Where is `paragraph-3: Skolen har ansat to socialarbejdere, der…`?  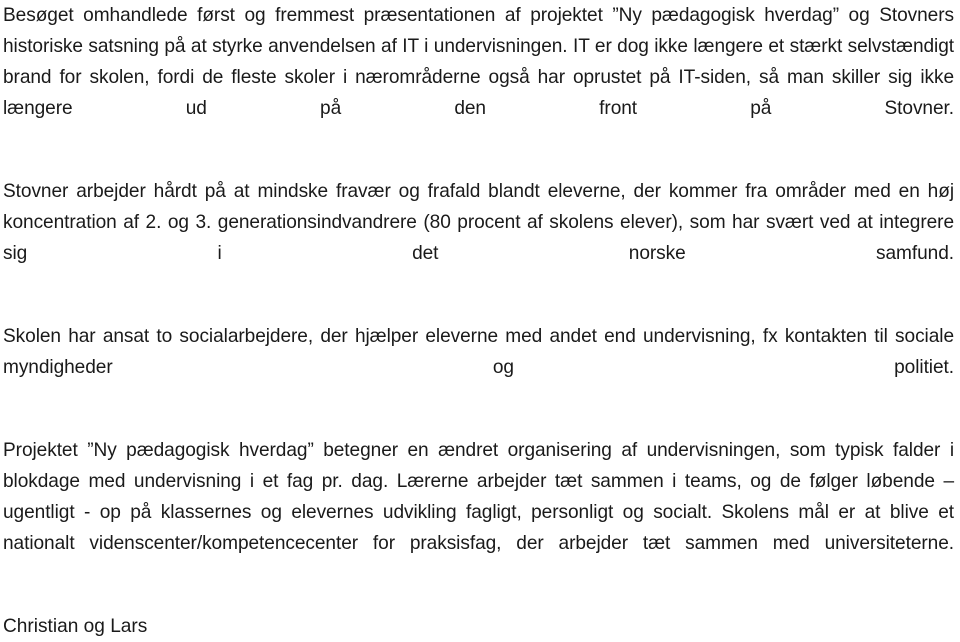 paragraph-3: Skolen har ansat to socialarbejdere, der… is located at coordinates (478, 352).